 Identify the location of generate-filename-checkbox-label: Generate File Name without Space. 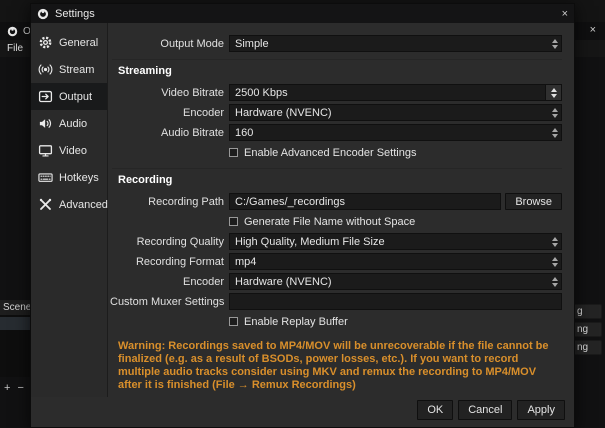
(330, 221).